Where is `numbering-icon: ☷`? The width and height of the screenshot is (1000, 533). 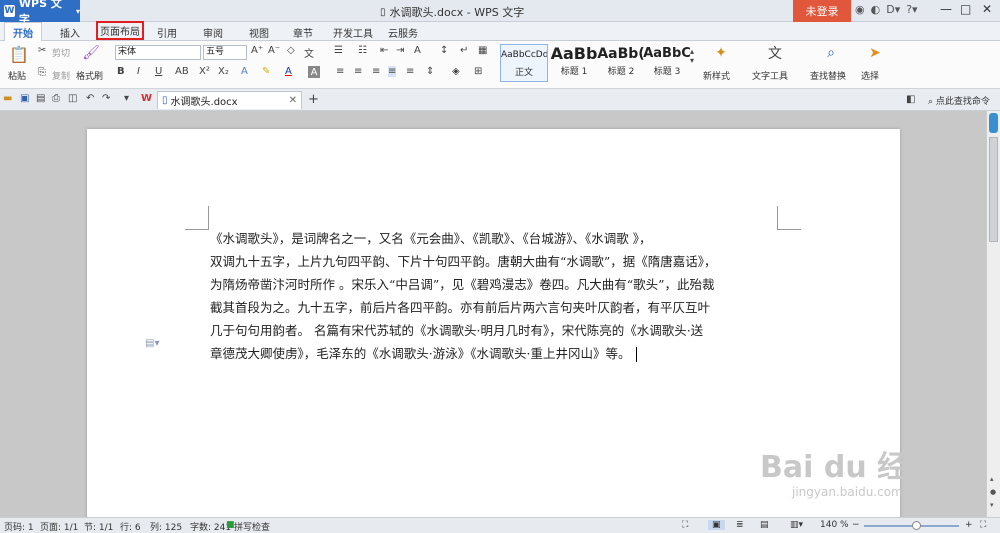 numbering-icon: ☷ is located at coordinates (362, 50).